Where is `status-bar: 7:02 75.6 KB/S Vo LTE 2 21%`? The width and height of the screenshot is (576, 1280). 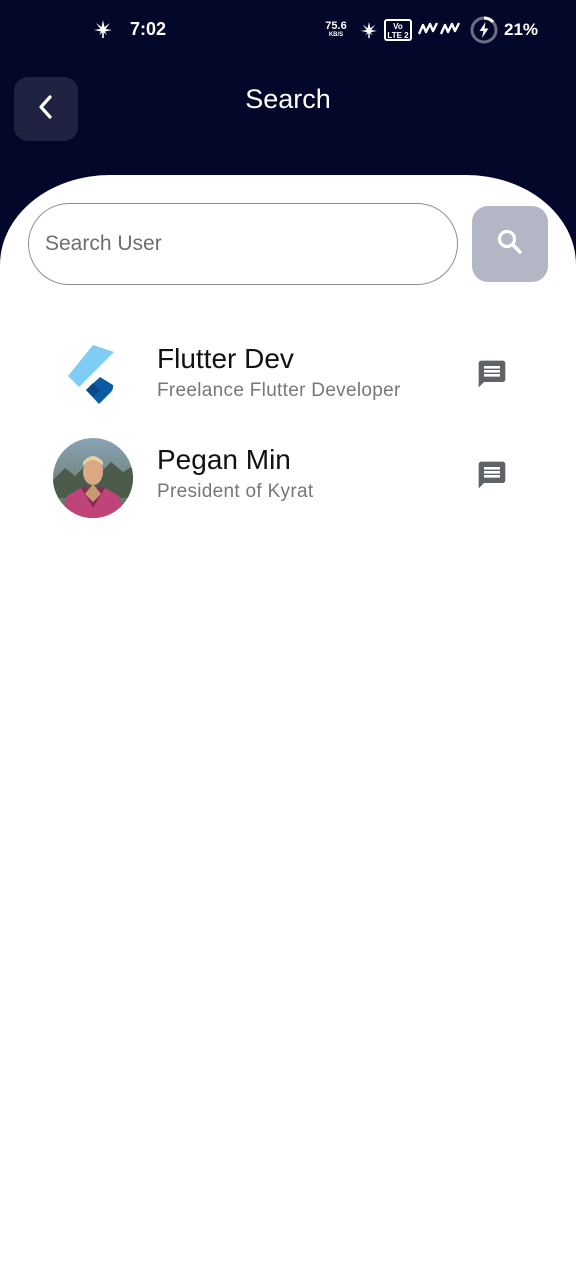
status-bar: 7:02 75.6 KB/S Vo LTE 2 21% is located at coordinates (288, 30).